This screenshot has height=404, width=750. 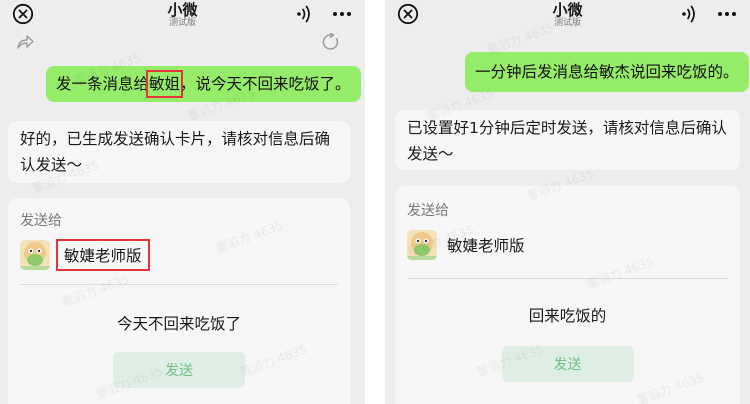 I want to click on assistant-message-bubble: 好的，已生成发送确认卡片，请核对信息后确认发送～, so click(x=179, y=152).